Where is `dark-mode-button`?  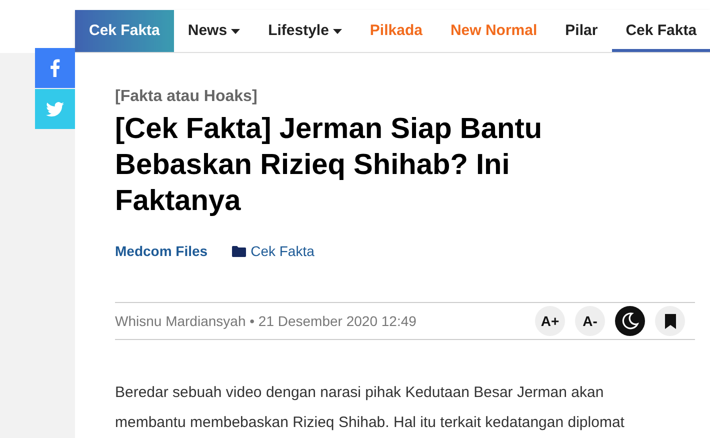
dark-mode-button is located at coordinates (630, 321).